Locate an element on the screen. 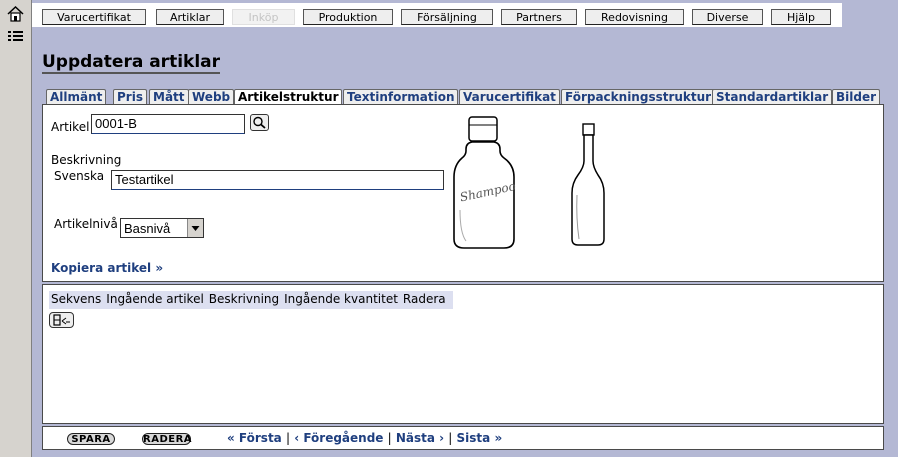  tab-forpackningsstruktur: Förpackningsstruktur is located at coordinates (638, 96).